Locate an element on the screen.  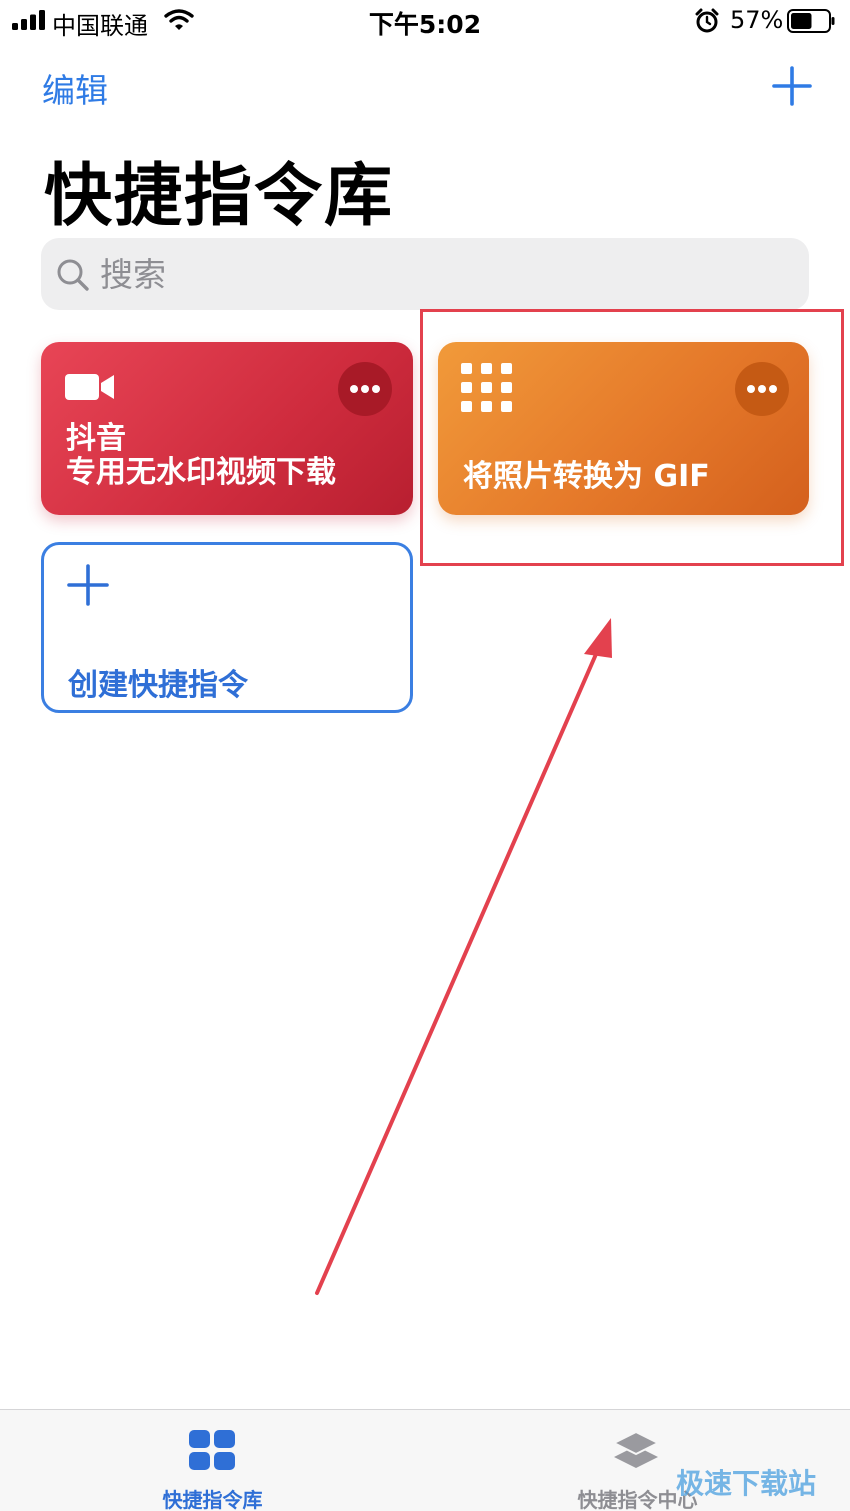
shortcut-title-line1: 抖音 is located at coordinates (96, 438).